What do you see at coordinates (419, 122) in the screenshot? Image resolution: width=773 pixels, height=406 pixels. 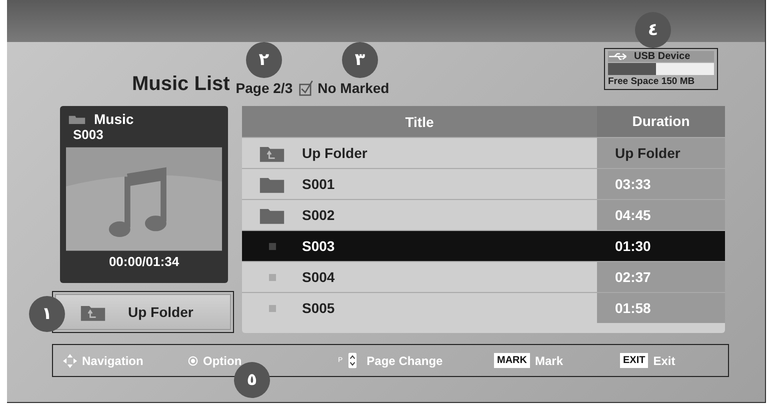 I see `column-header: Title` at bounding box center [419, 122].